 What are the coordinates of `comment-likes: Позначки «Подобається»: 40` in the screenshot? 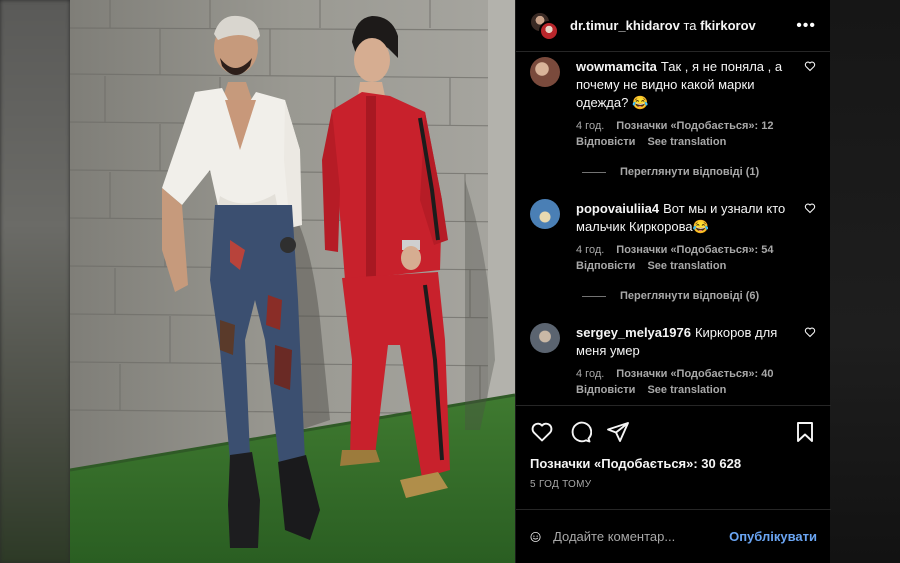 It's located at (694, 374).